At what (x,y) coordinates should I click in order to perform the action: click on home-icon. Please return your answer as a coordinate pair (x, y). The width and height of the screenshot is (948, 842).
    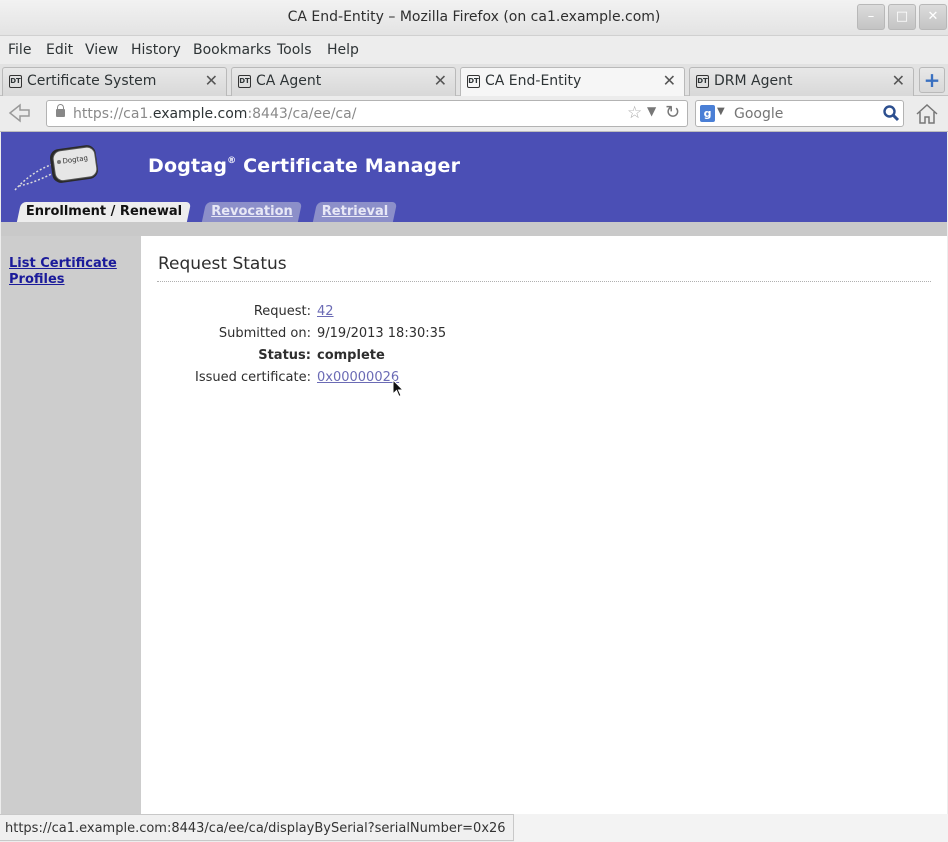
    Looking at the image, I should click on (927, 114).